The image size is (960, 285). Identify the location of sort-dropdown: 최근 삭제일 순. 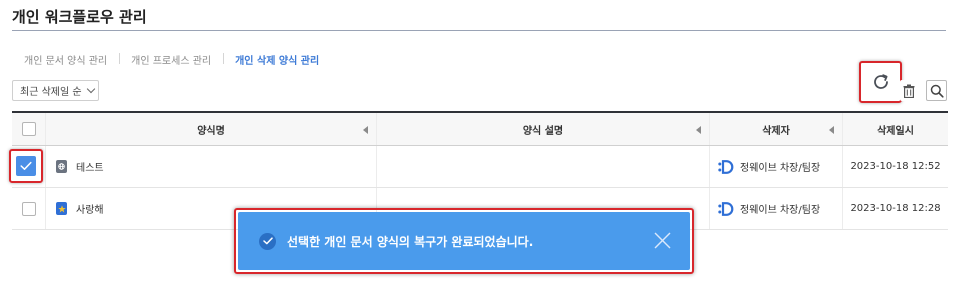
(55, 90).